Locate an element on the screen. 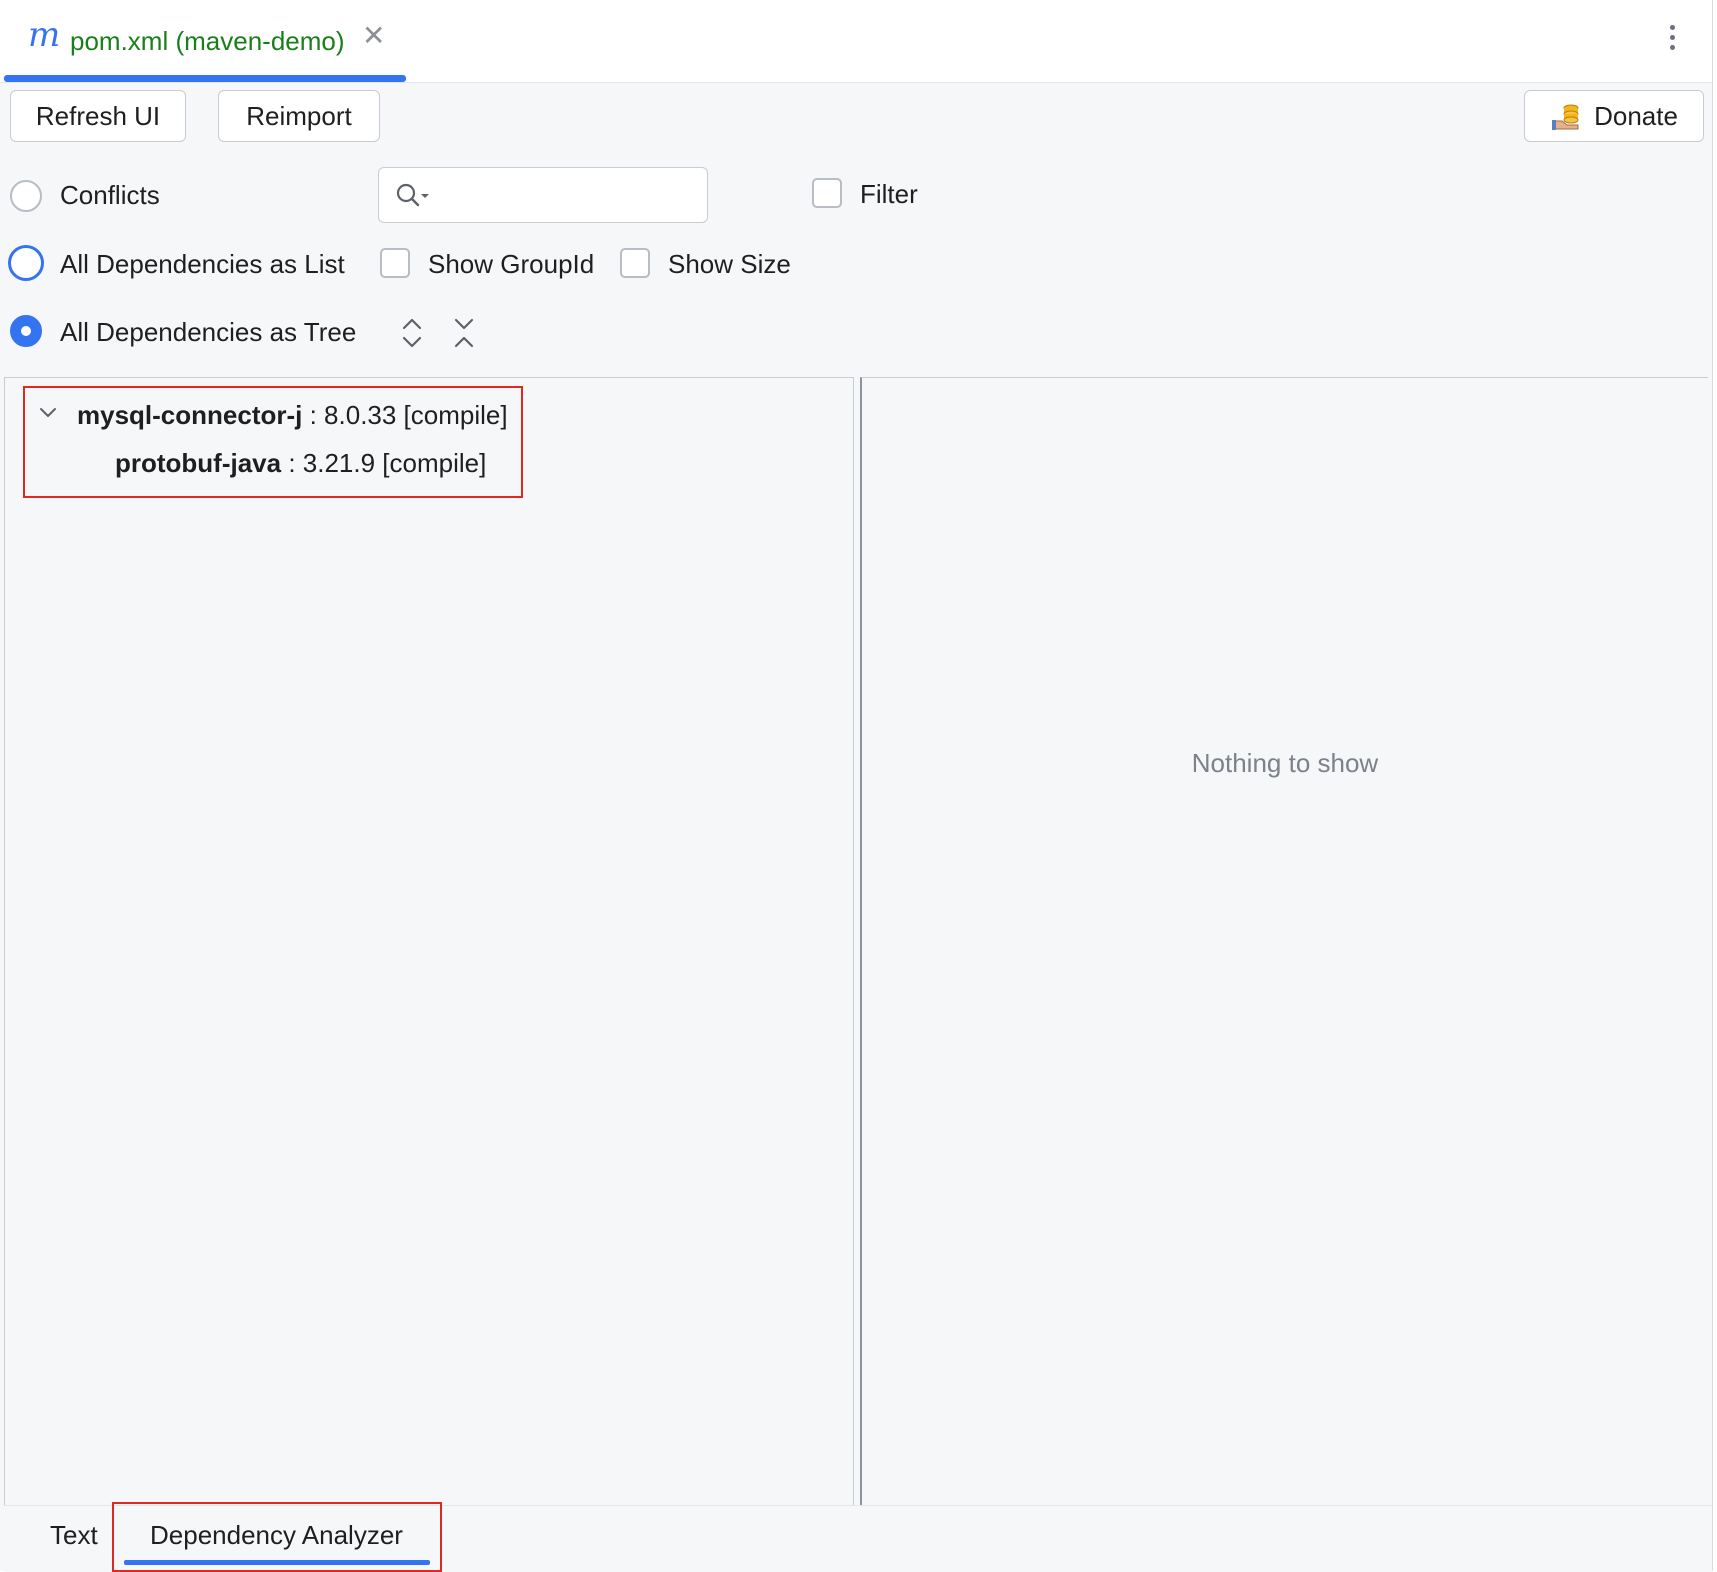 Image resolution: width=1717 pixels, height=1572 pixels. close-icon: ✕ is located at coordinates (373, 36).